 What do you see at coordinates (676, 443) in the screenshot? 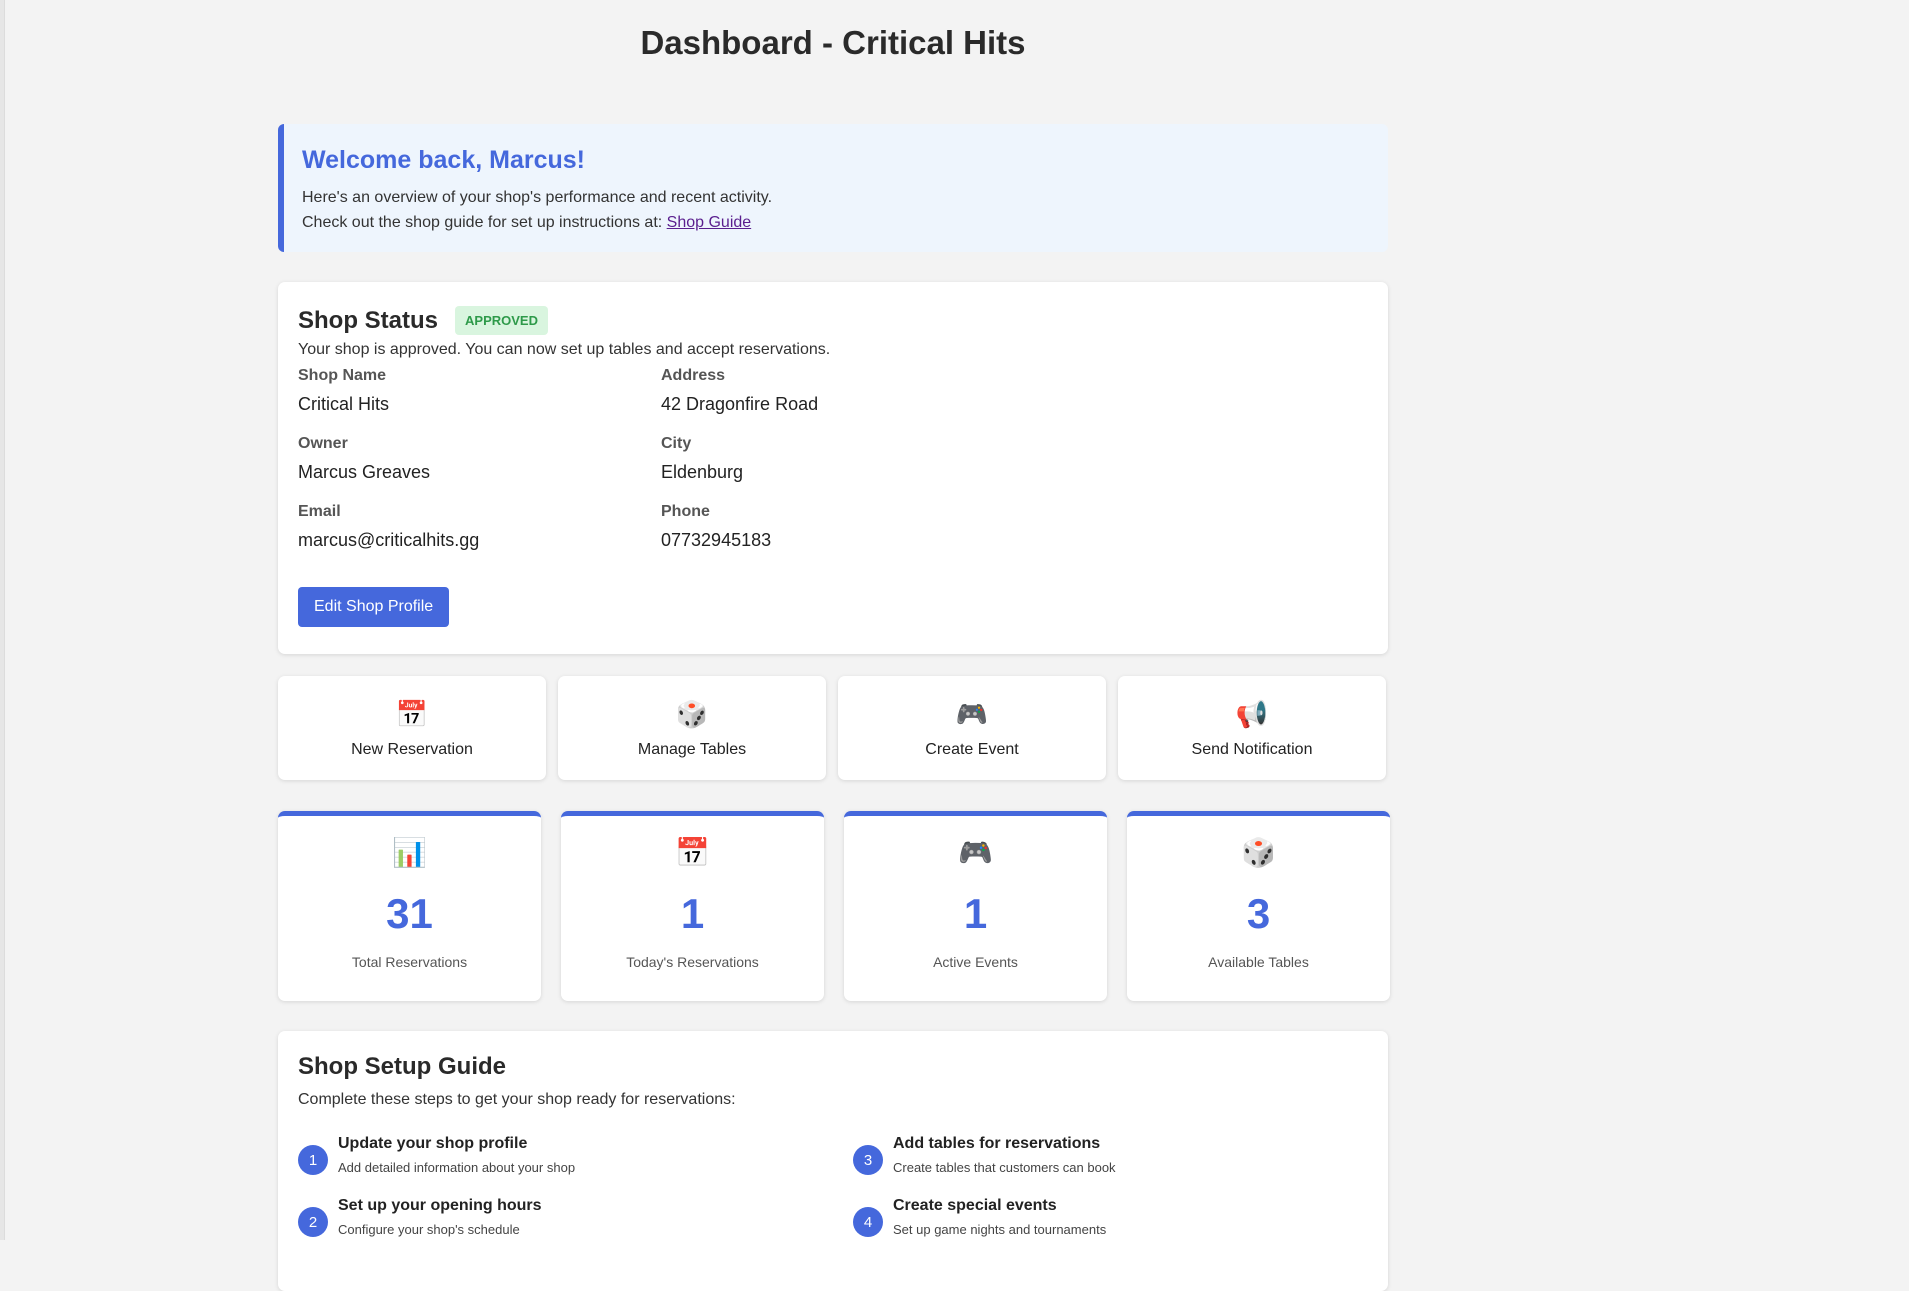
I see `info-label: City` at bounding box center [676, 443].